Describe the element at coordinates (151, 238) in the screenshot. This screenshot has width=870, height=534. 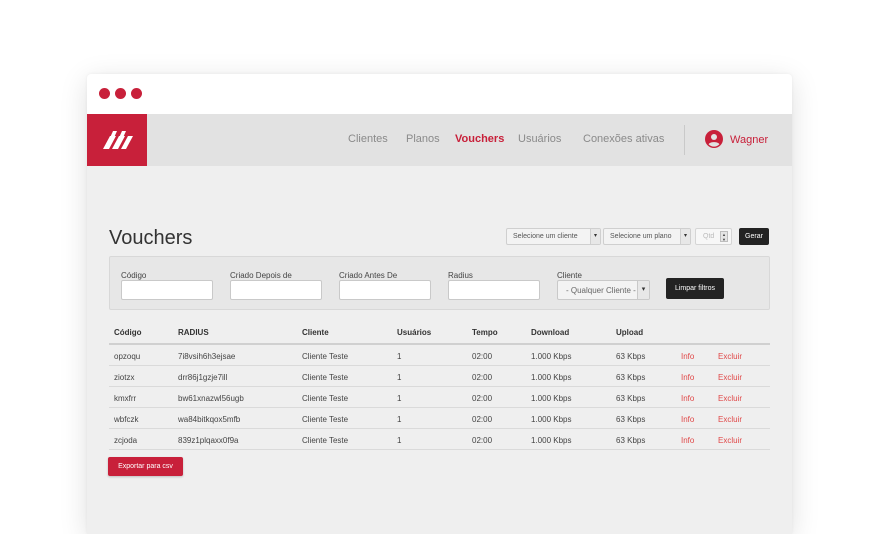
I see `page-title: Vouchers` at that location.